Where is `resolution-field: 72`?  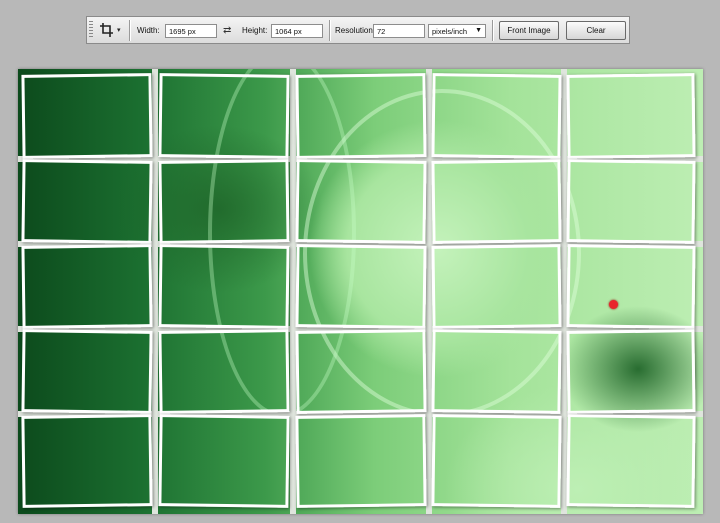 resolution-field: 72 is located at coordinates (399, 31).